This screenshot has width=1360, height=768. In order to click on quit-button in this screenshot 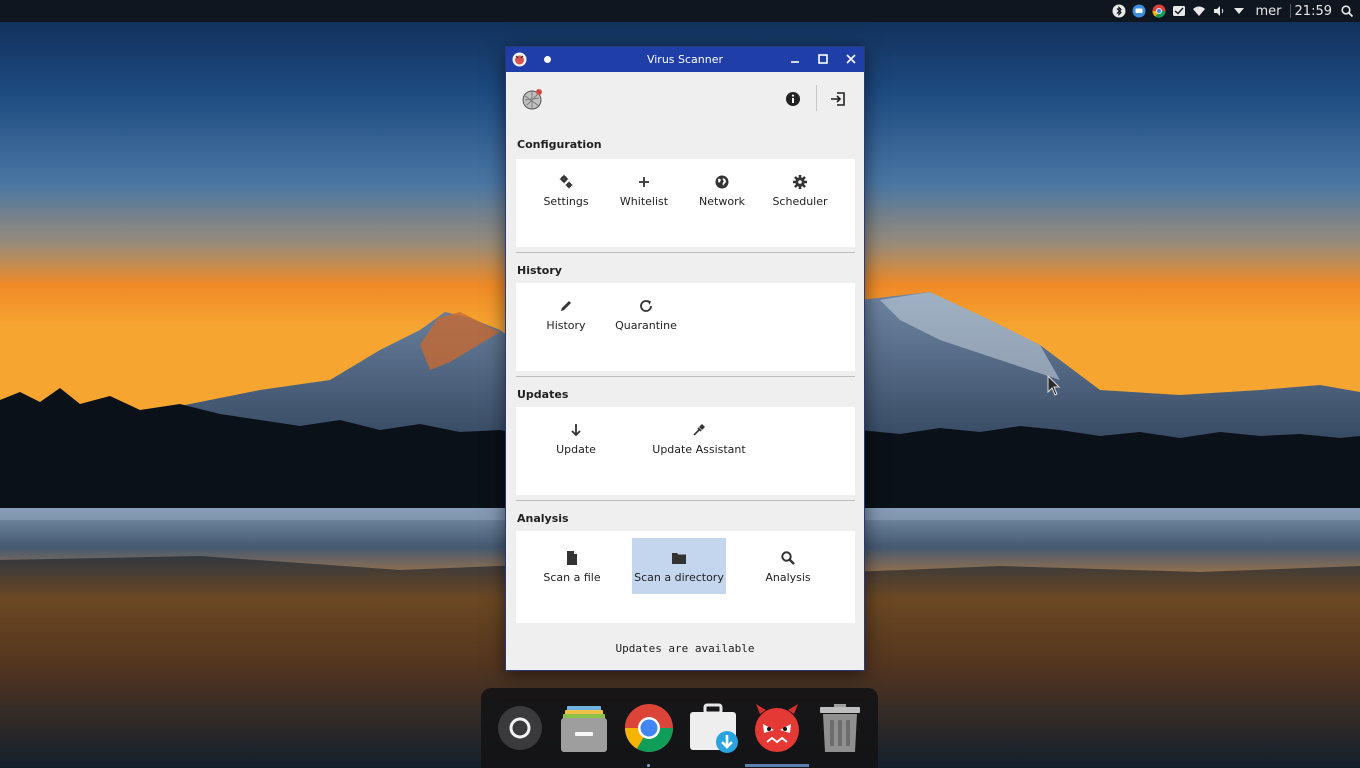, I will do `click(838, 99)`.